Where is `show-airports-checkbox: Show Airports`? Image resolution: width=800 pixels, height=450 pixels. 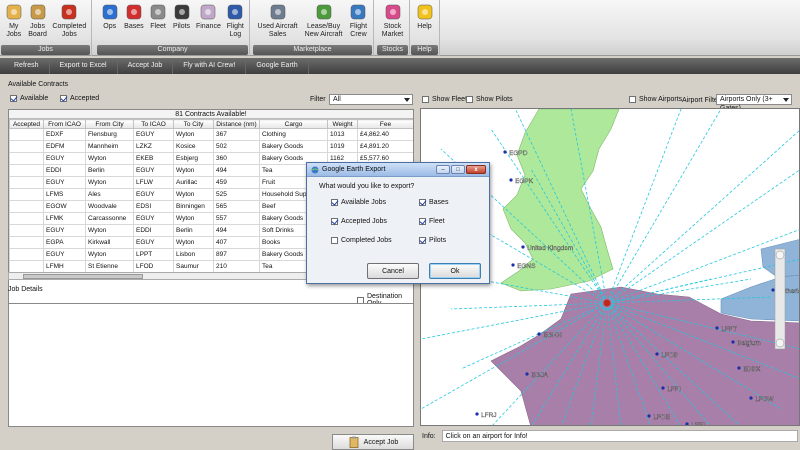
show-airports-checkbox: Show Airports is located at coordinates (655, 99).